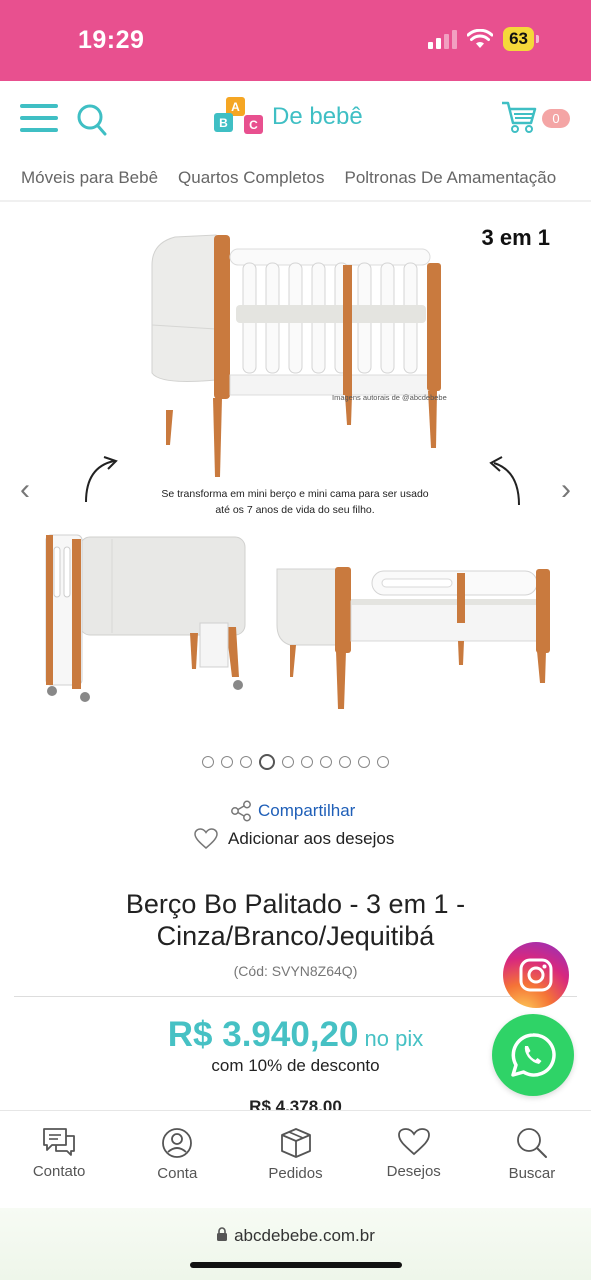  What do you see at coordinates (295, 762) in the screenshot?
I see `carousel-dots` at bounding box center [295, 762].